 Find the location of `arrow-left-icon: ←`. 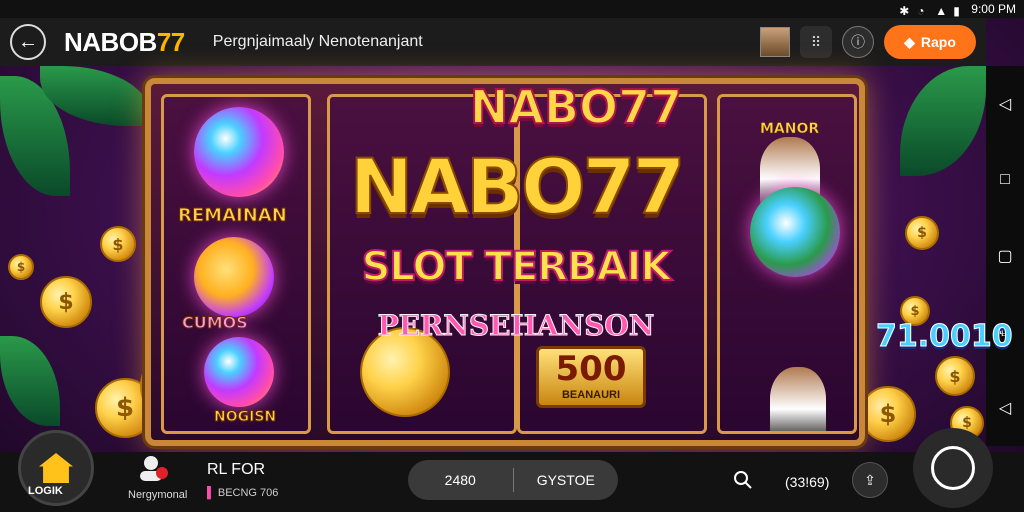

arrow-left-icon: ← is located at coordinates (28, 41).